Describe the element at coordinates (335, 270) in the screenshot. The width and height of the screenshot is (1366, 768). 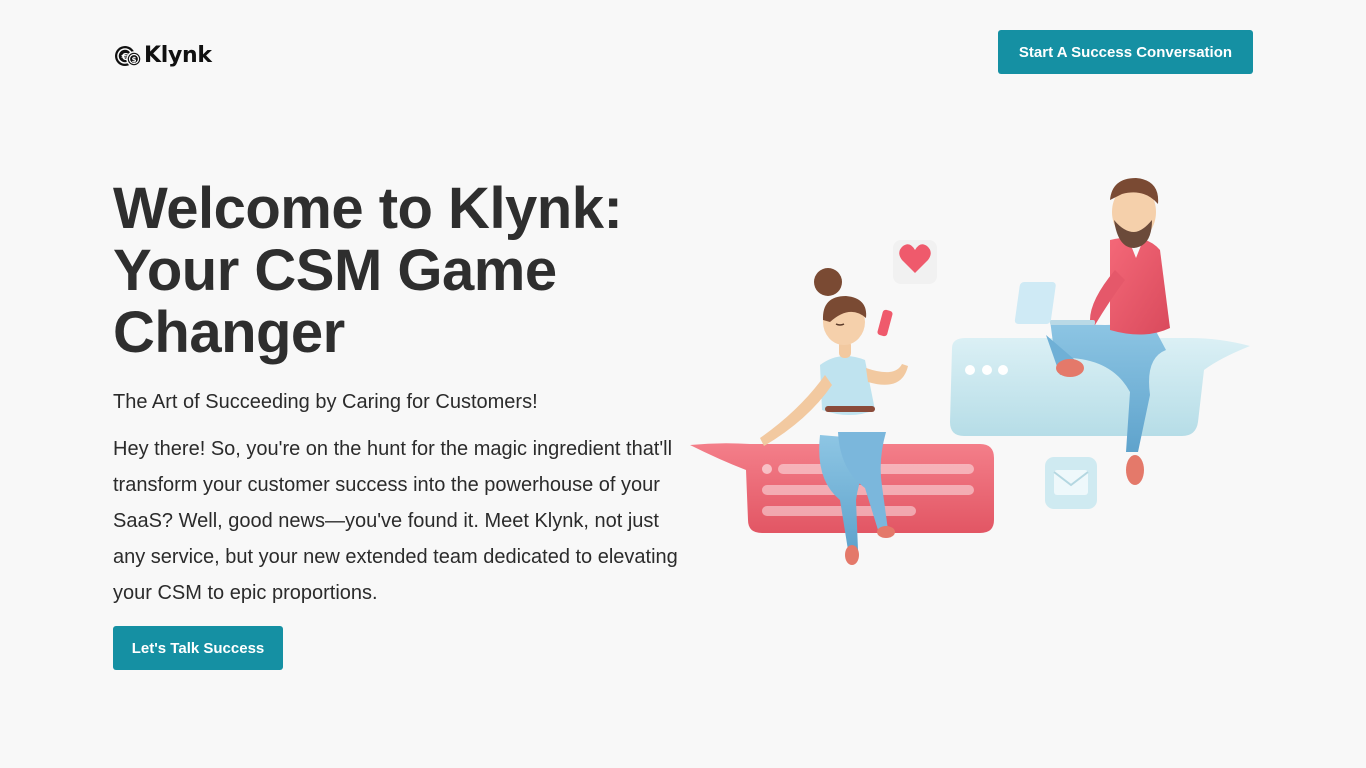
I see `hero-title-line: Your CSM Game` at that location.